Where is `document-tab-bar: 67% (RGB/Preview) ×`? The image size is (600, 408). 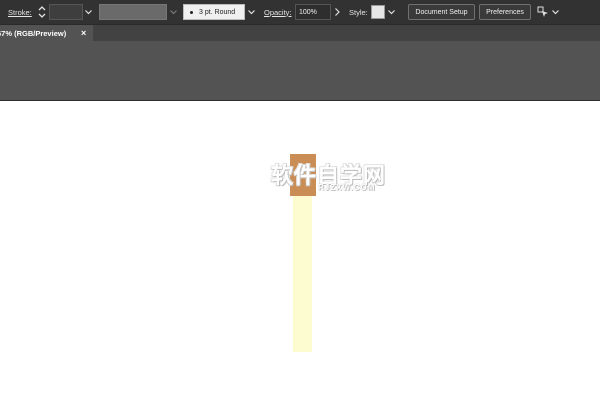
document-tab-bar: 67% (RGB/Preview) × is located at coordinates (300, 33).